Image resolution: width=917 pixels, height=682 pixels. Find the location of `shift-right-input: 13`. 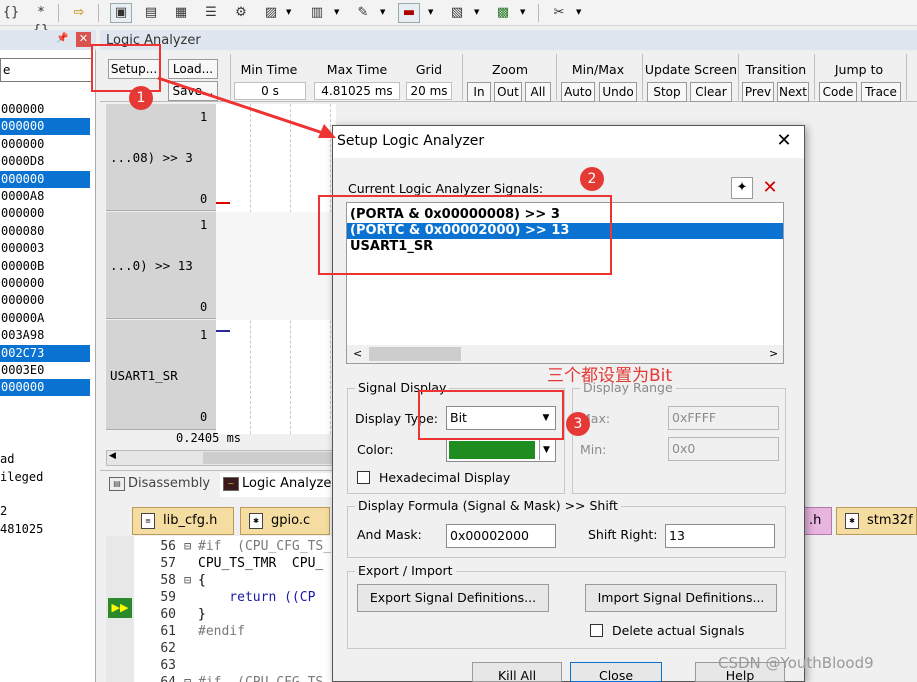

shift-right-input: 13 is located at coordinates (720, 536).